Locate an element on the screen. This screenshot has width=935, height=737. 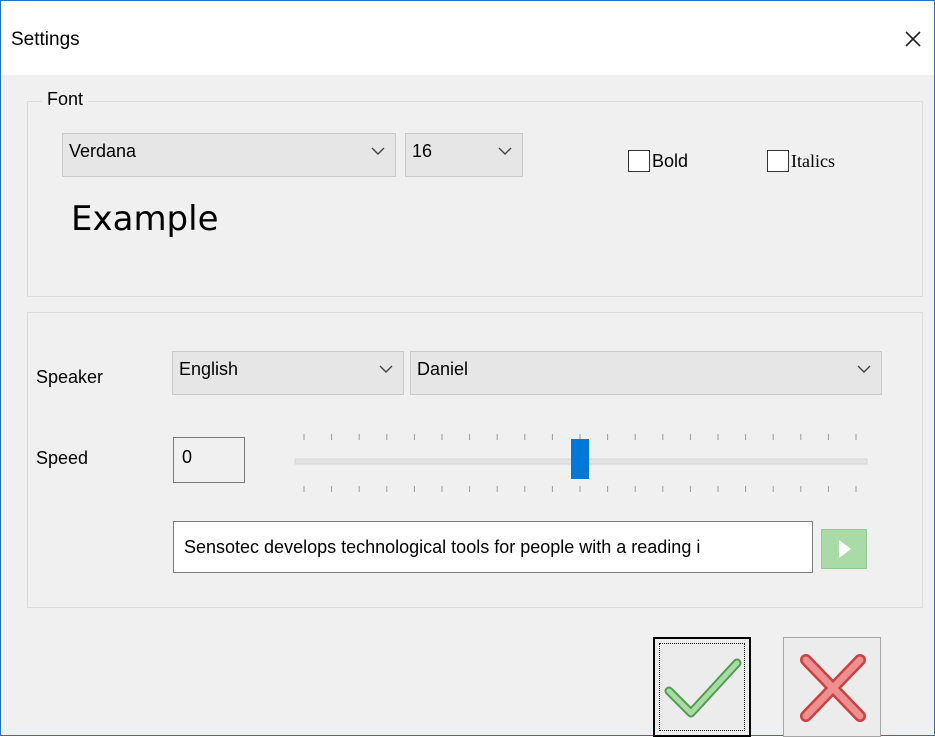
play-button is located at coordinates (844, 549).